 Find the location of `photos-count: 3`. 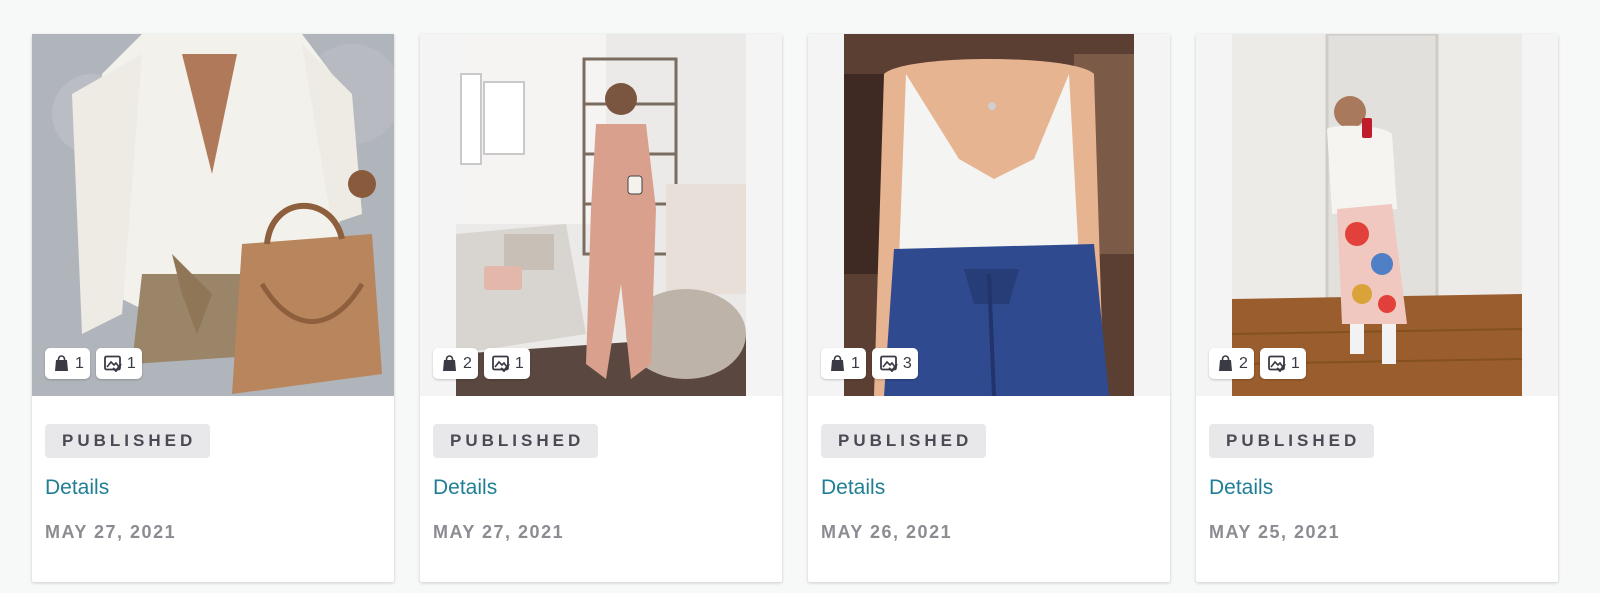

photos-count: 3 is located at coordinates (907, 363).